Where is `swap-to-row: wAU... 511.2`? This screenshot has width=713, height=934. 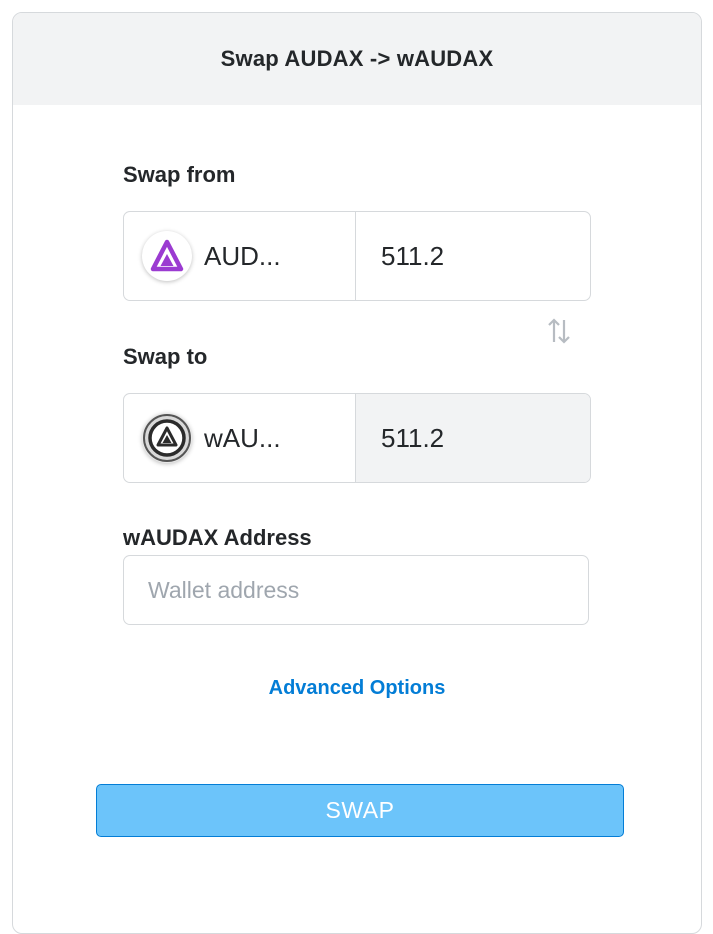 swap-to-row: wAU... 511.2 is located at coordinates (357, 438).